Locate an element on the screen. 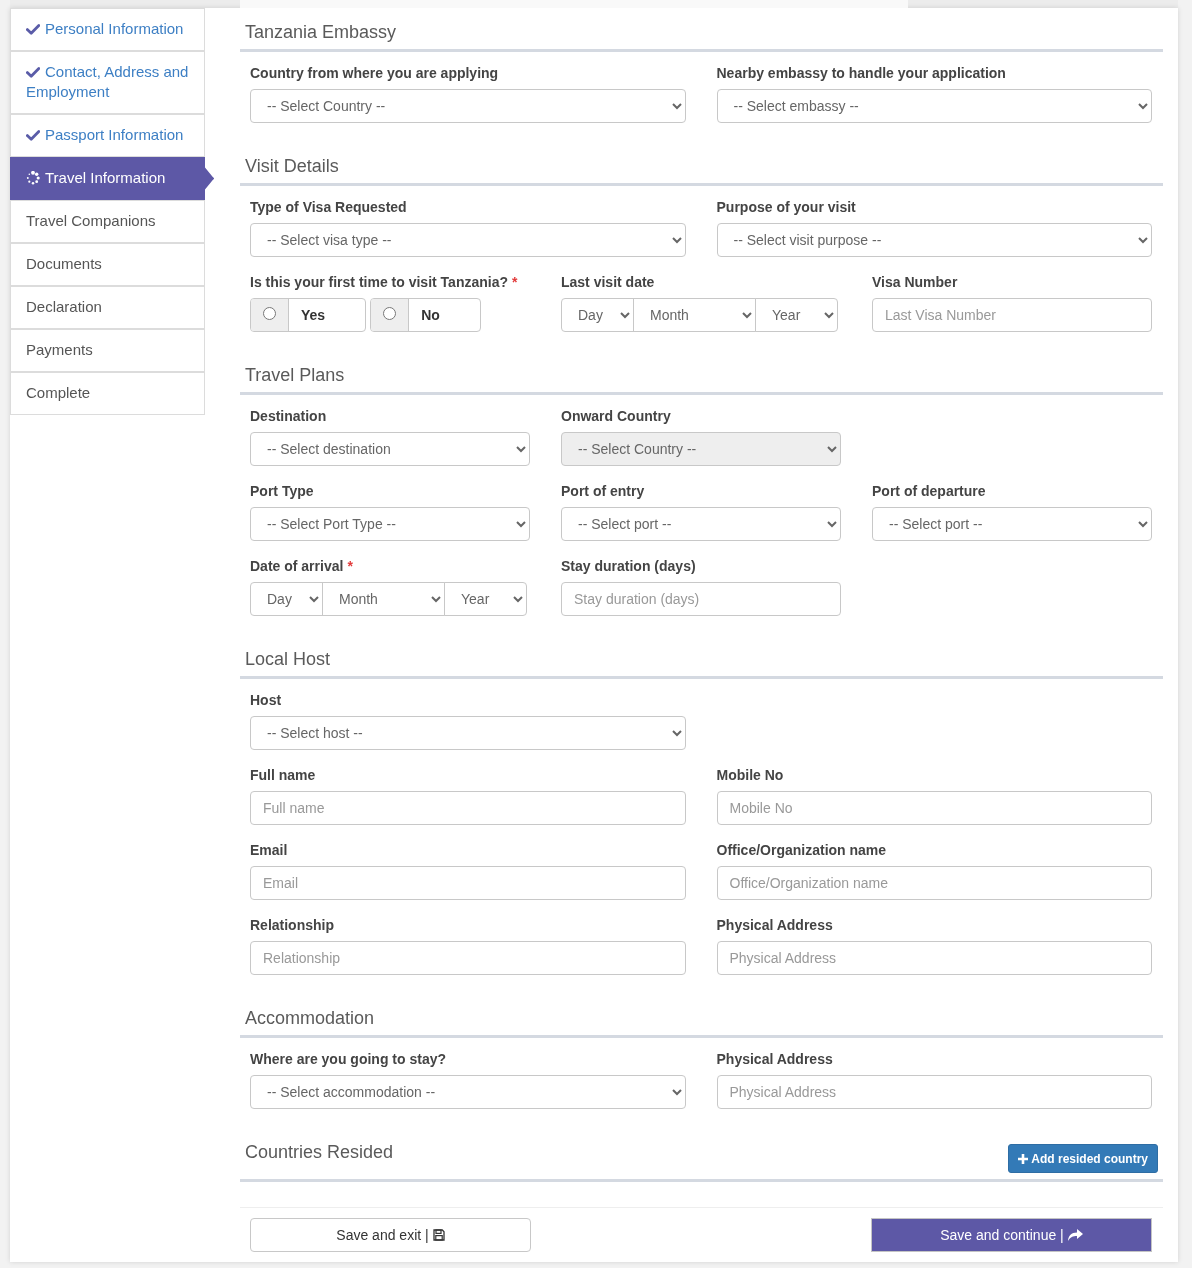 This screenshot has height=1268, width=1192. section-title: Visit Details is located at coordinates (292, 166).